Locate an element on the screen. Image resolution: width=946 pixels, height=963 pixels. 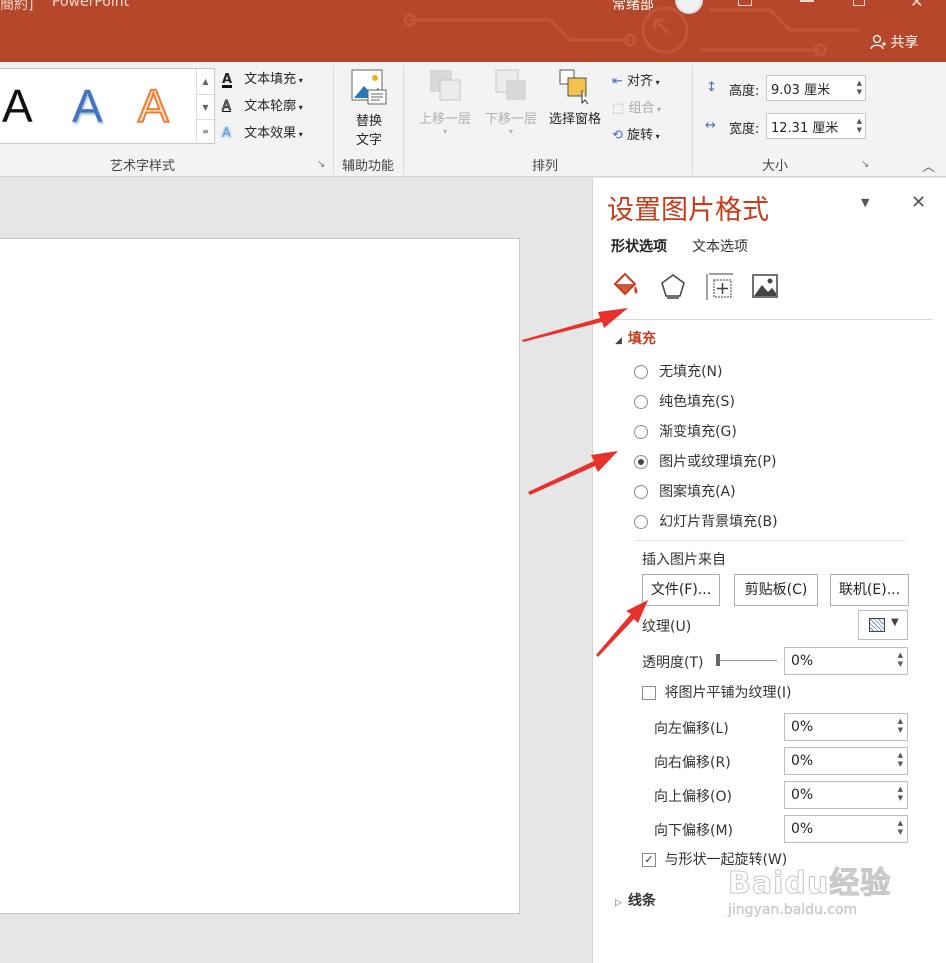
gallery-more-icon: ≡ is located at coordinates (205, 131).